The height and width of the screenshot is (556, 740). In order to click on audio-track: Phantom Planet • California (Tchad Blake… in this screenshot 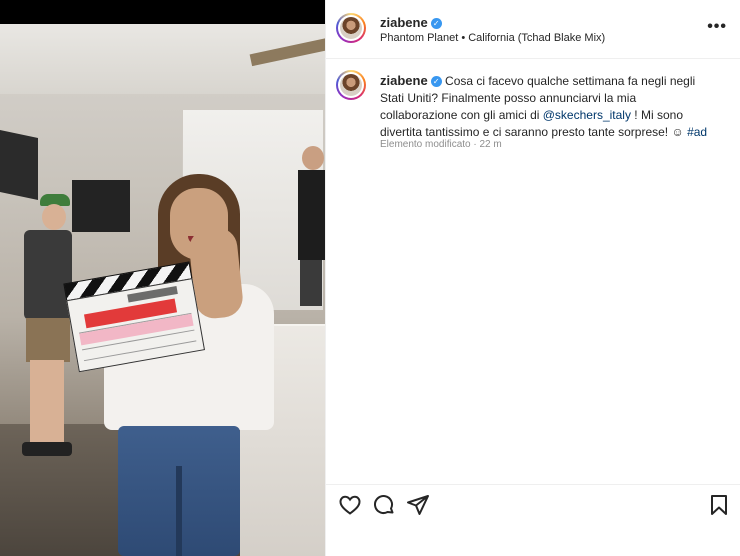, I will do `click(492, 38)`.